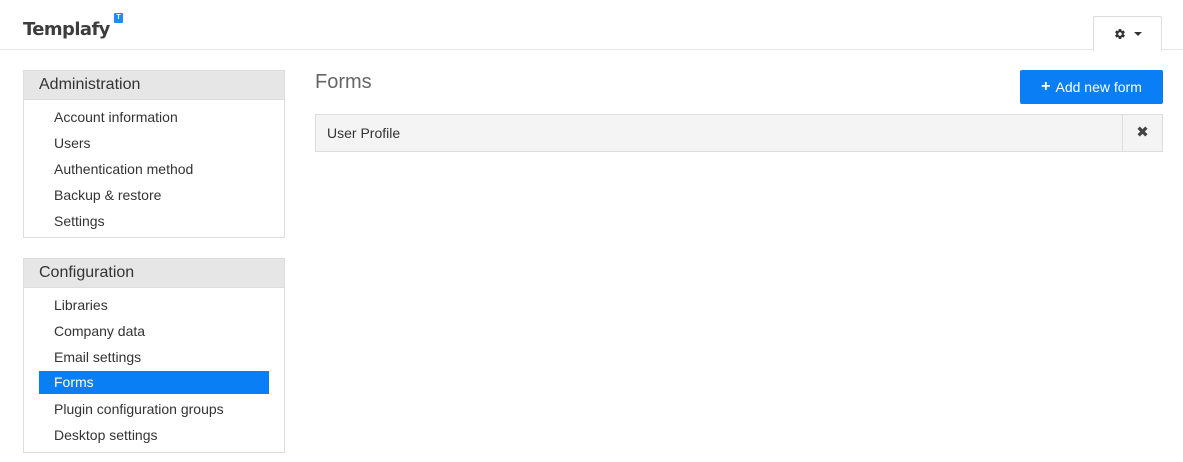 The image size is (1183, 462). I want to click on logo-text: Templafy, so click(66, 29).